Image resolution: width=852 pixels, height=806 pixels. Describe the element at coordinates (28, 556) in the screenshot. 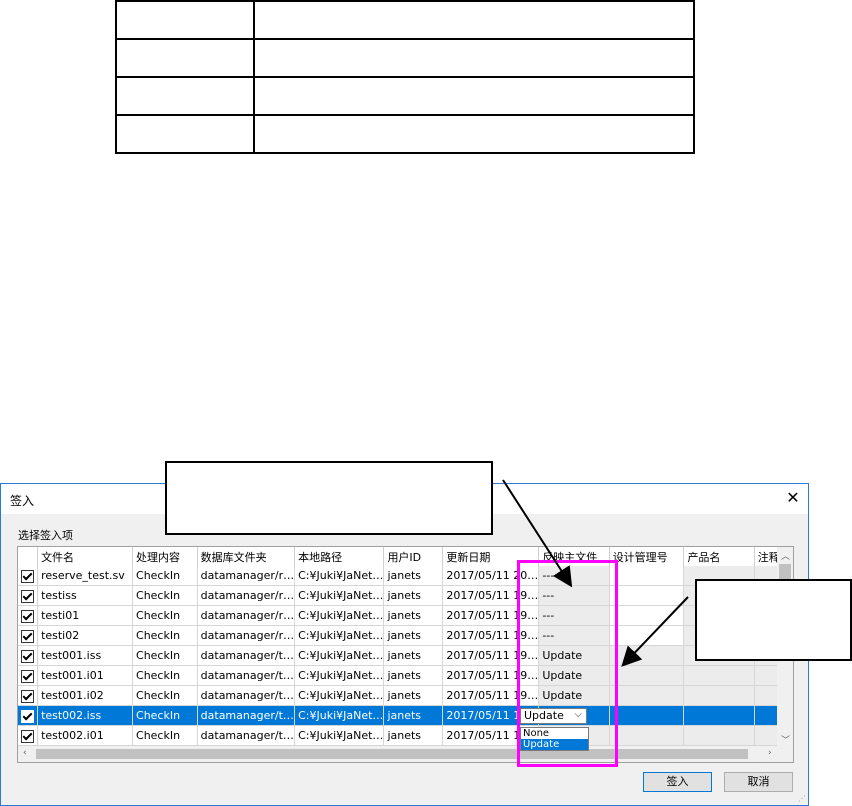

I see `header-check` at that location.